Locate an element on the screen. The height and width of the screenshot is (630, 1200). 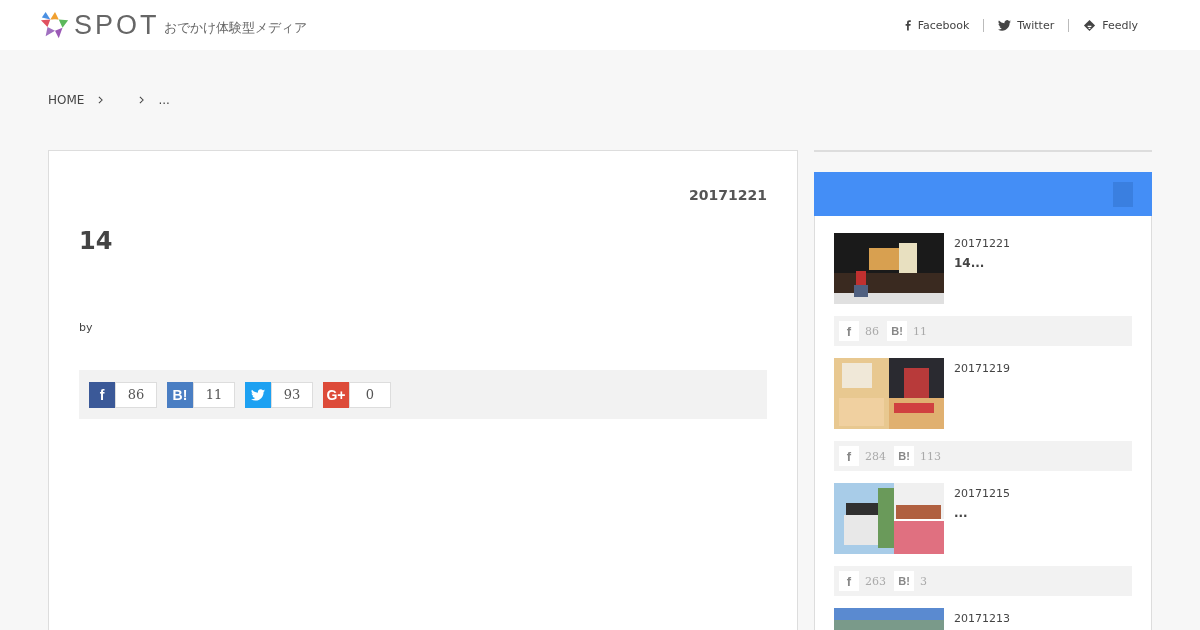
byline: by is located at coordinates (86, 327).